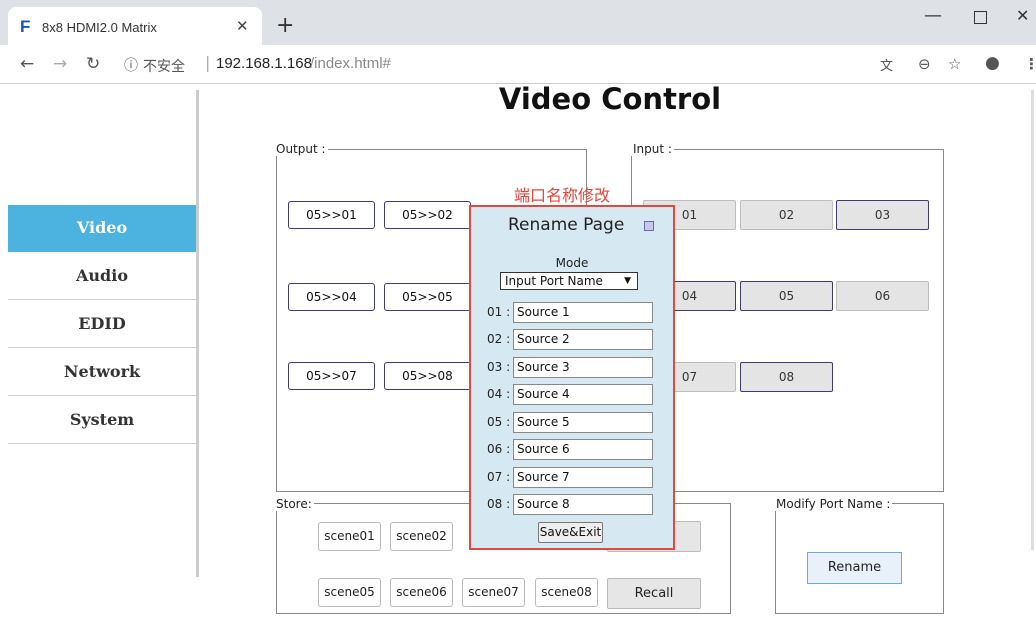 This screenshot has height=626, width=1036. Describe the element at coordinates (499, 449) in the screenshot. I see `port-number-label: 06 :` at that location.